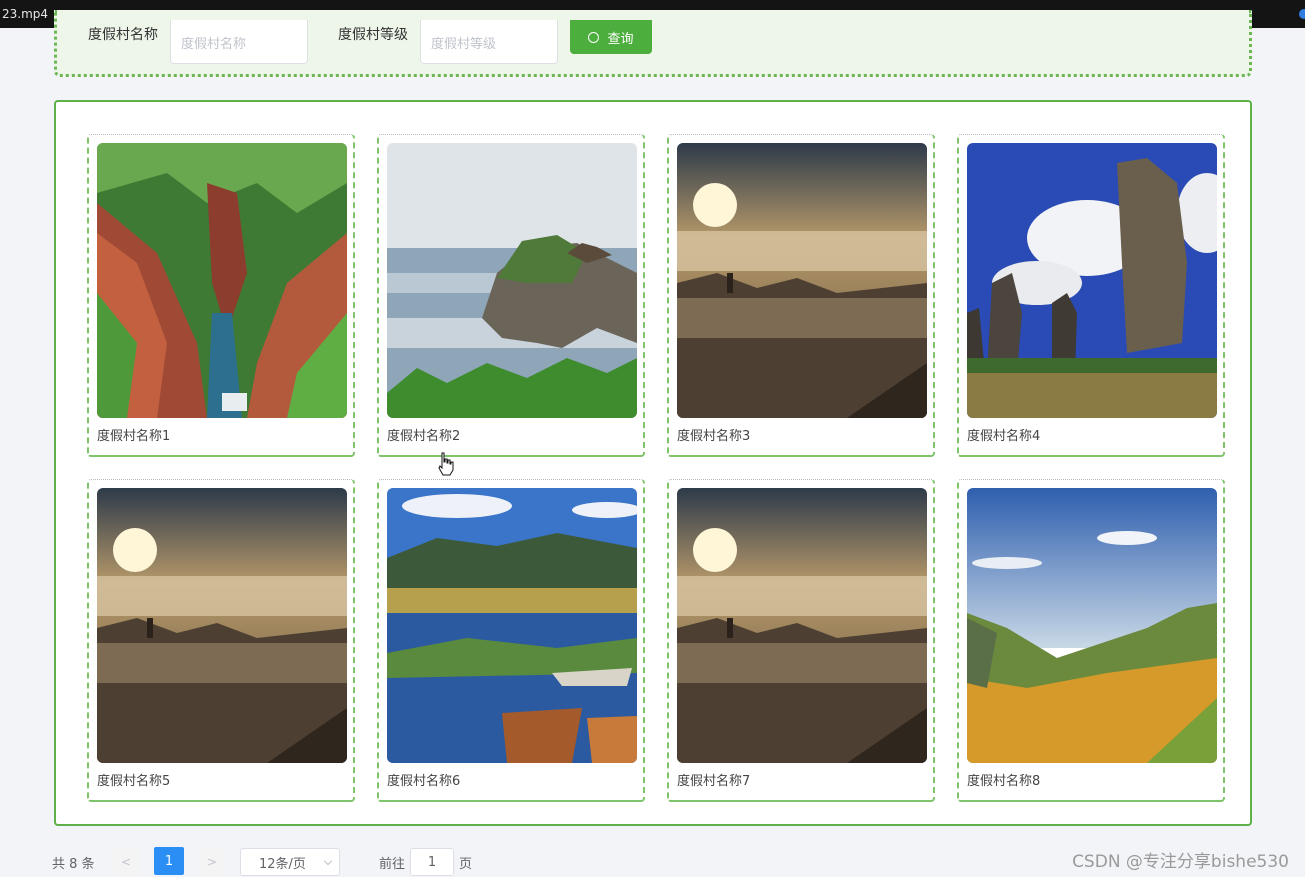  Describe the element at coordinates (489, 42) in the screenshot. I see `resort-level-input` at that location.